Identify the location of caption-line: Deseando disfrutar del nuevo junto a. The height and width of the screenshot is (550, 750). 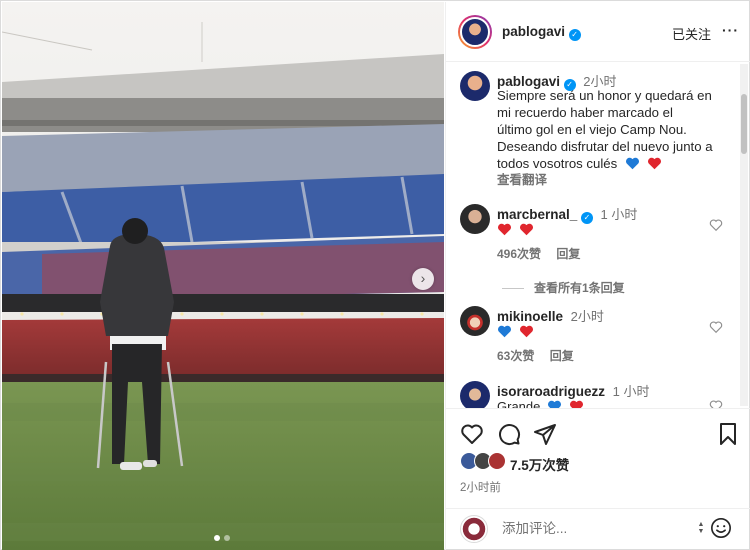
(605, 146).